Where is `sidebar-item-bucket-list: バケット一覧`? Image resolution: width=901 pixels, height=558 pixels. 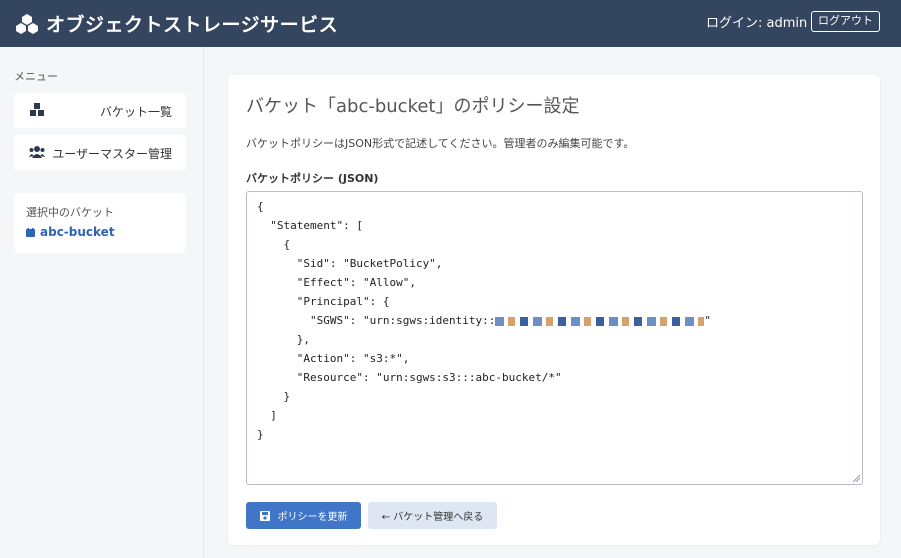
sidebar-item-bucket-list: バケット一覧 is located at coordinates (100, 110).